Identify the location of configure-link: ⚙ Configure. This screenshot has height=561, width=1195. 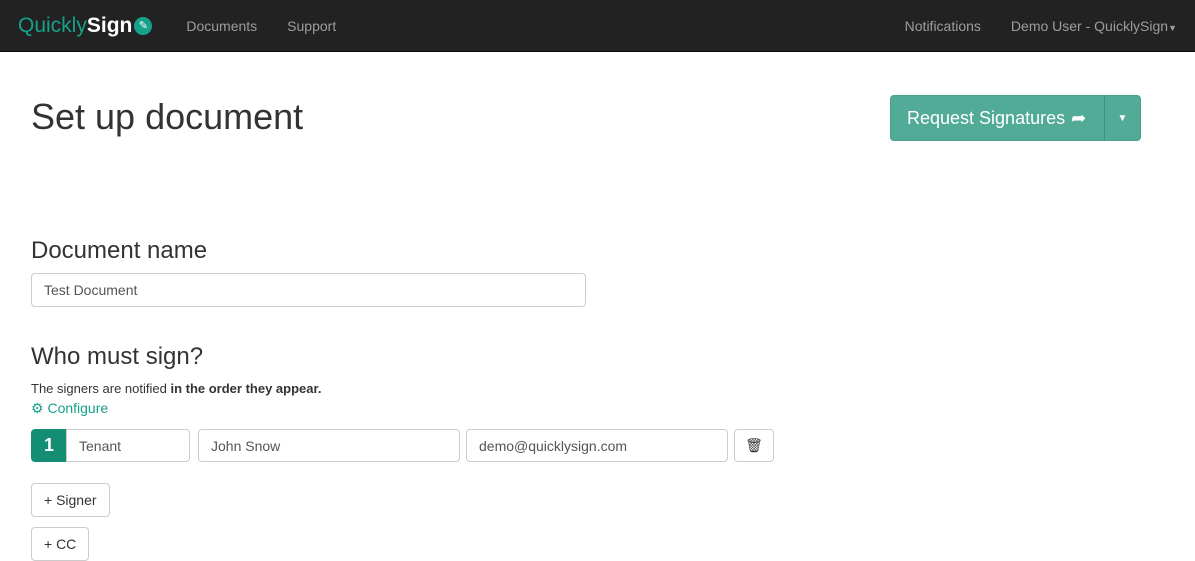
(69, 408).